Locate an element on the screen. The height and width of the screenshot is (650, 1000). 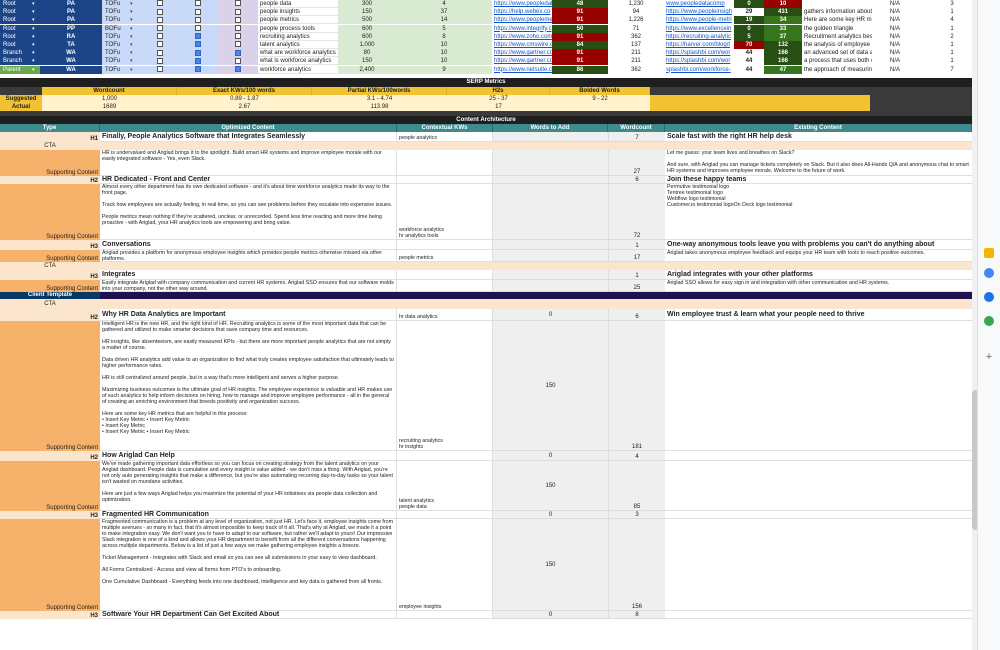
add-addon-icon: + is located at coordinates (989, 357).